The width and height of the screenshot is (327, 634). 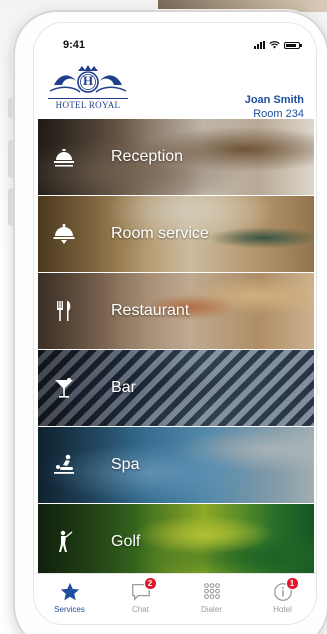 What do you see at coordinates (140, 609) in the screenshot?
I see `tab-label: Chat` at bounding box center [140, 609].